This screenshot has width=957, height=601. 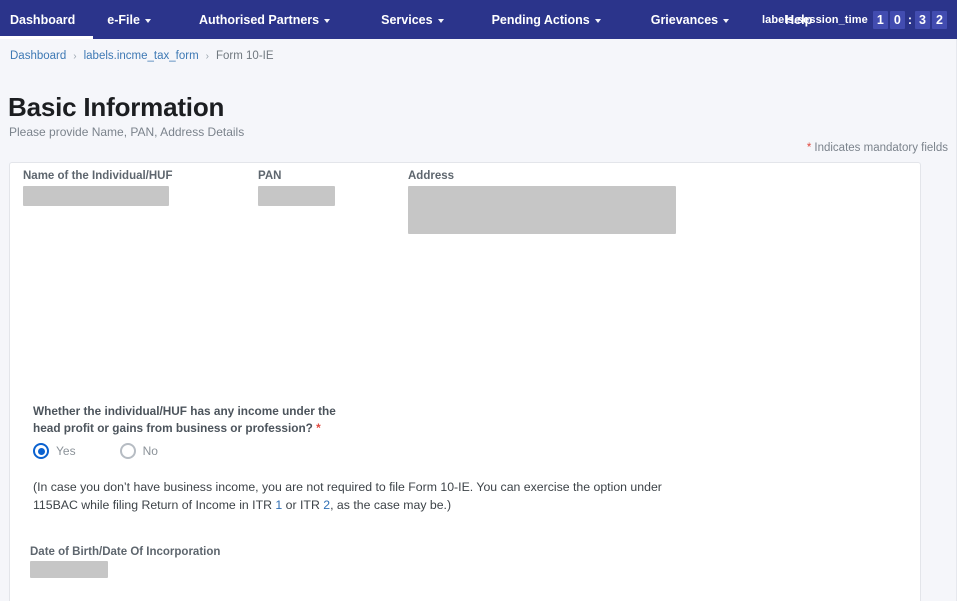 I want to click on radio-yes-indicator, so click(x=41, y=451).